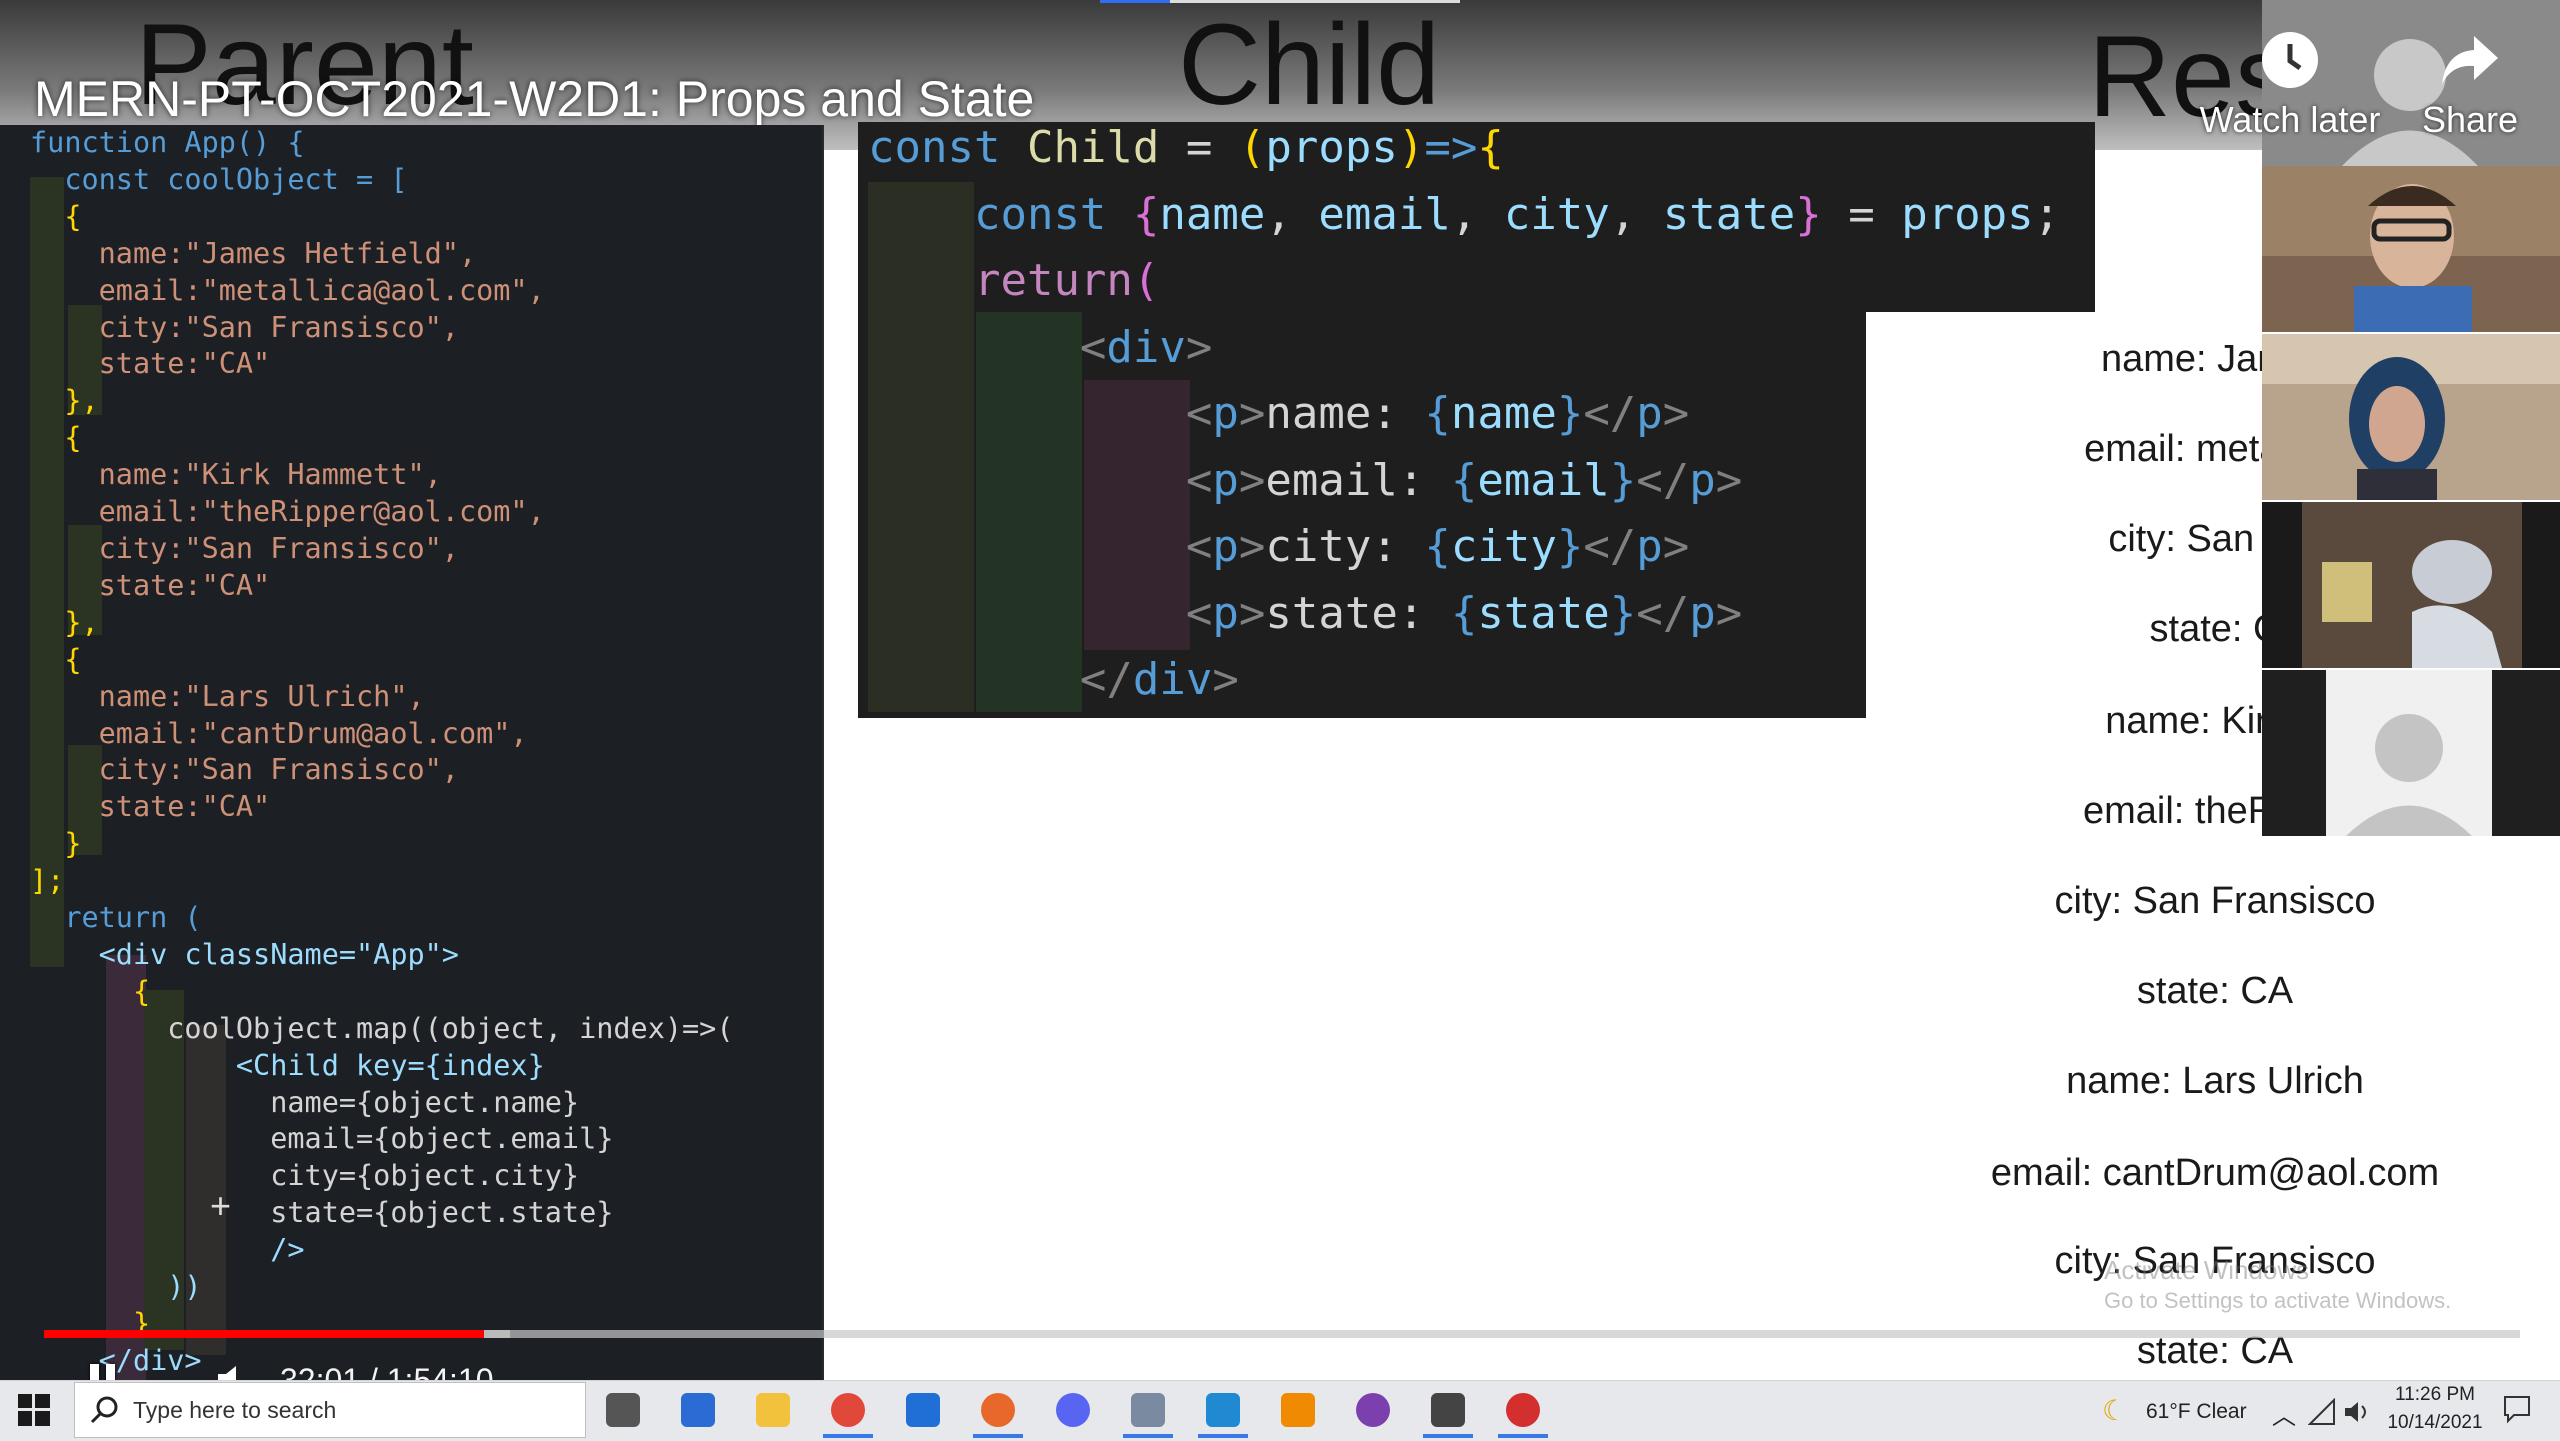 The image size is (2560, 1441). I want to click on code-line: <div className="App">, so click(244, 954).